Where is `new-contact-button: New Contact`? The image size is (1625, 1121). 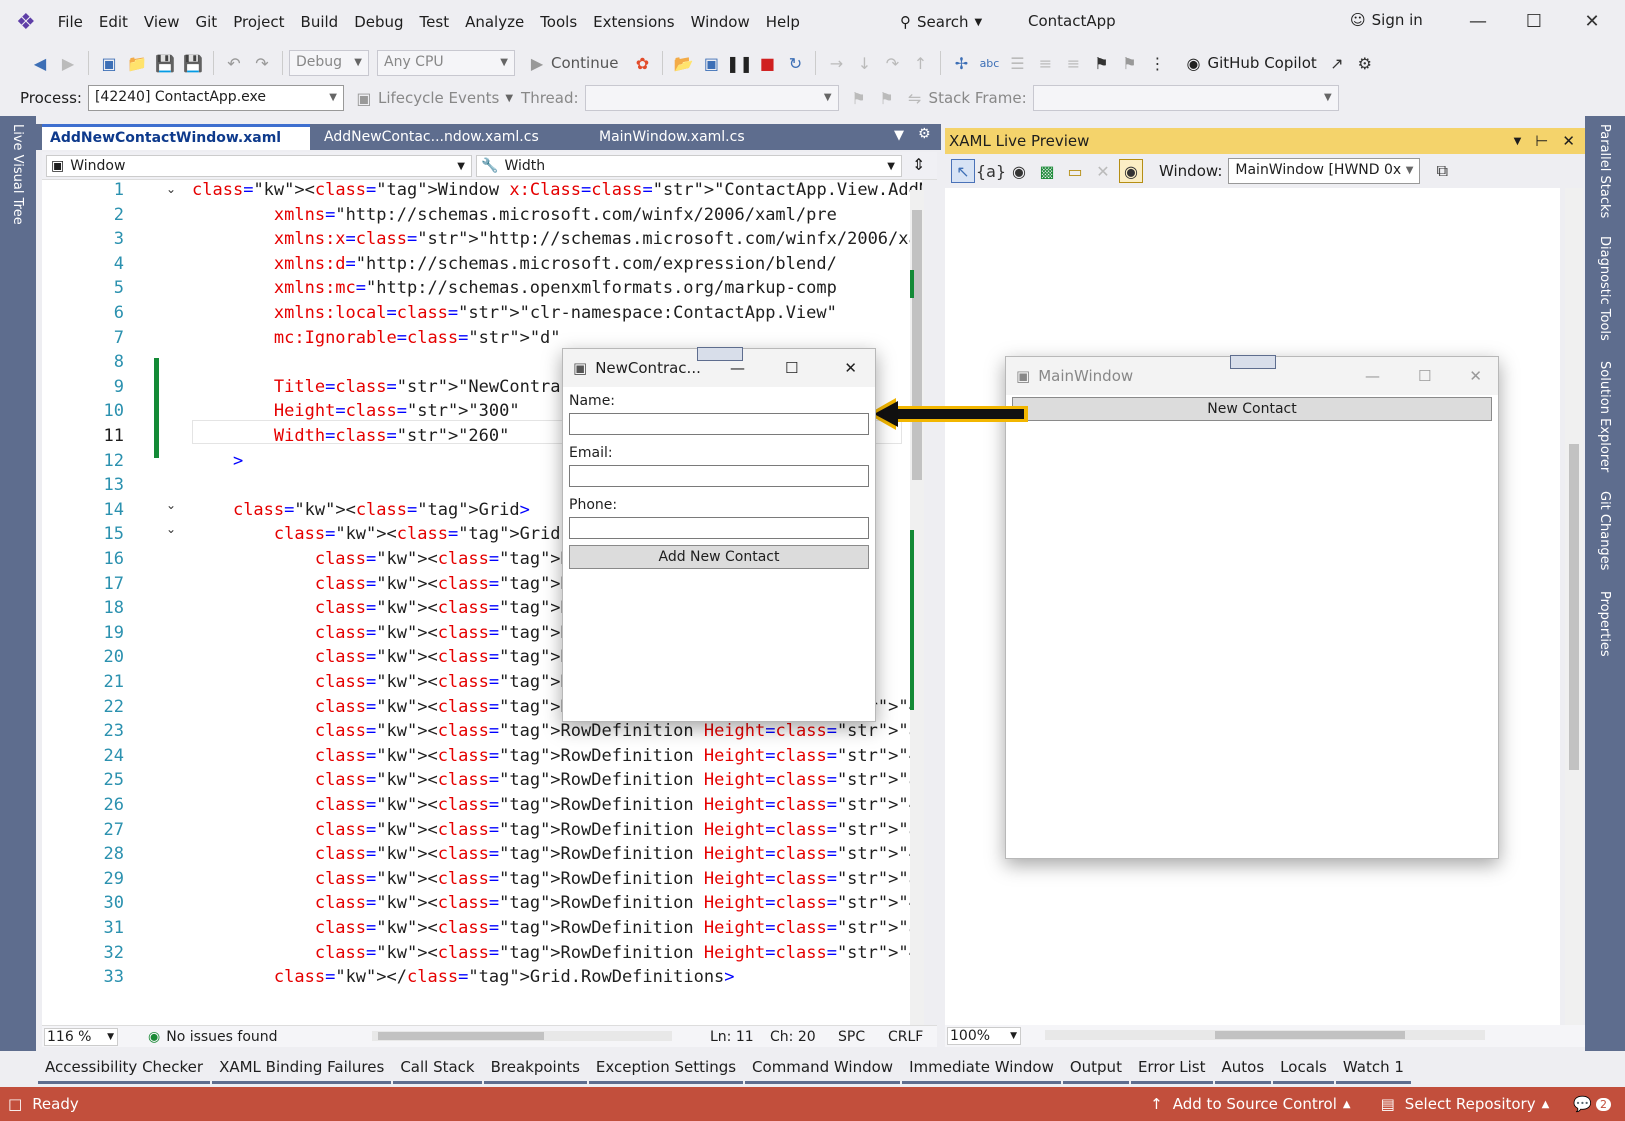
new-contact-button: New Contact is located at coordinates (1252, 409).